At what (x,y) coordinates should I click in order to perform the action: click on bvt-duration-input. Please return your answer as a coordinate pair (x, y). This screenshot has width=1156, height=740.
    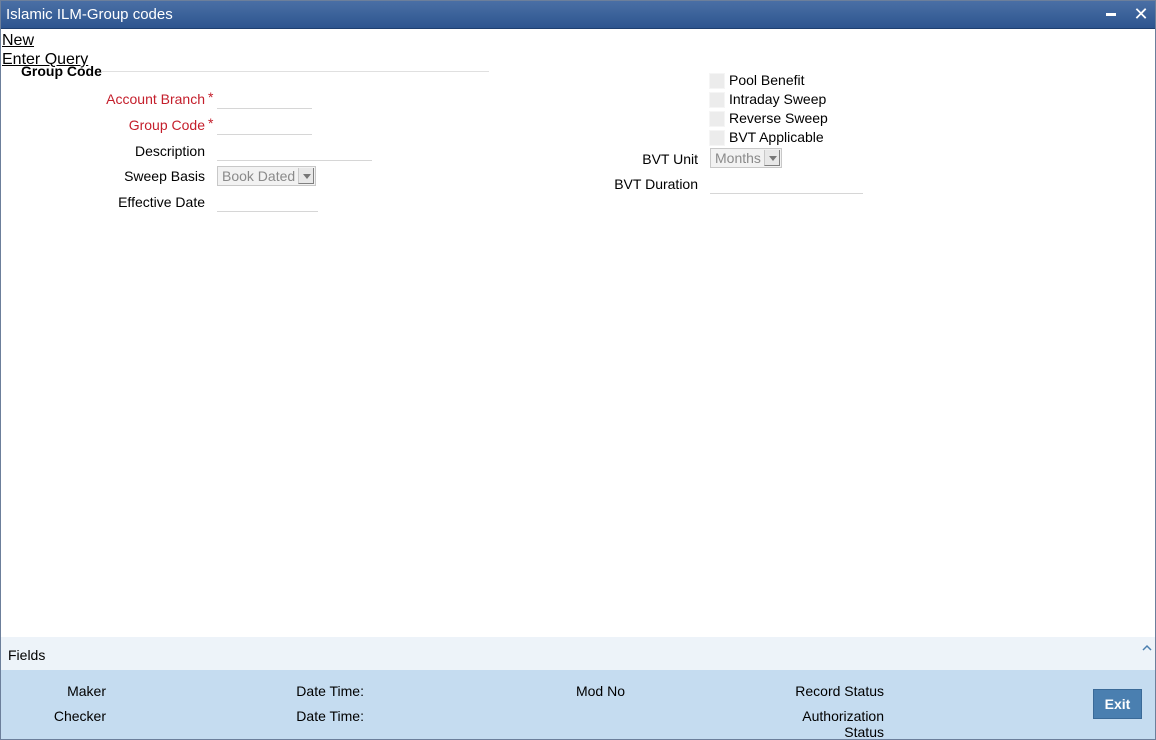
    Looking at the image, I should click on (786, 184).